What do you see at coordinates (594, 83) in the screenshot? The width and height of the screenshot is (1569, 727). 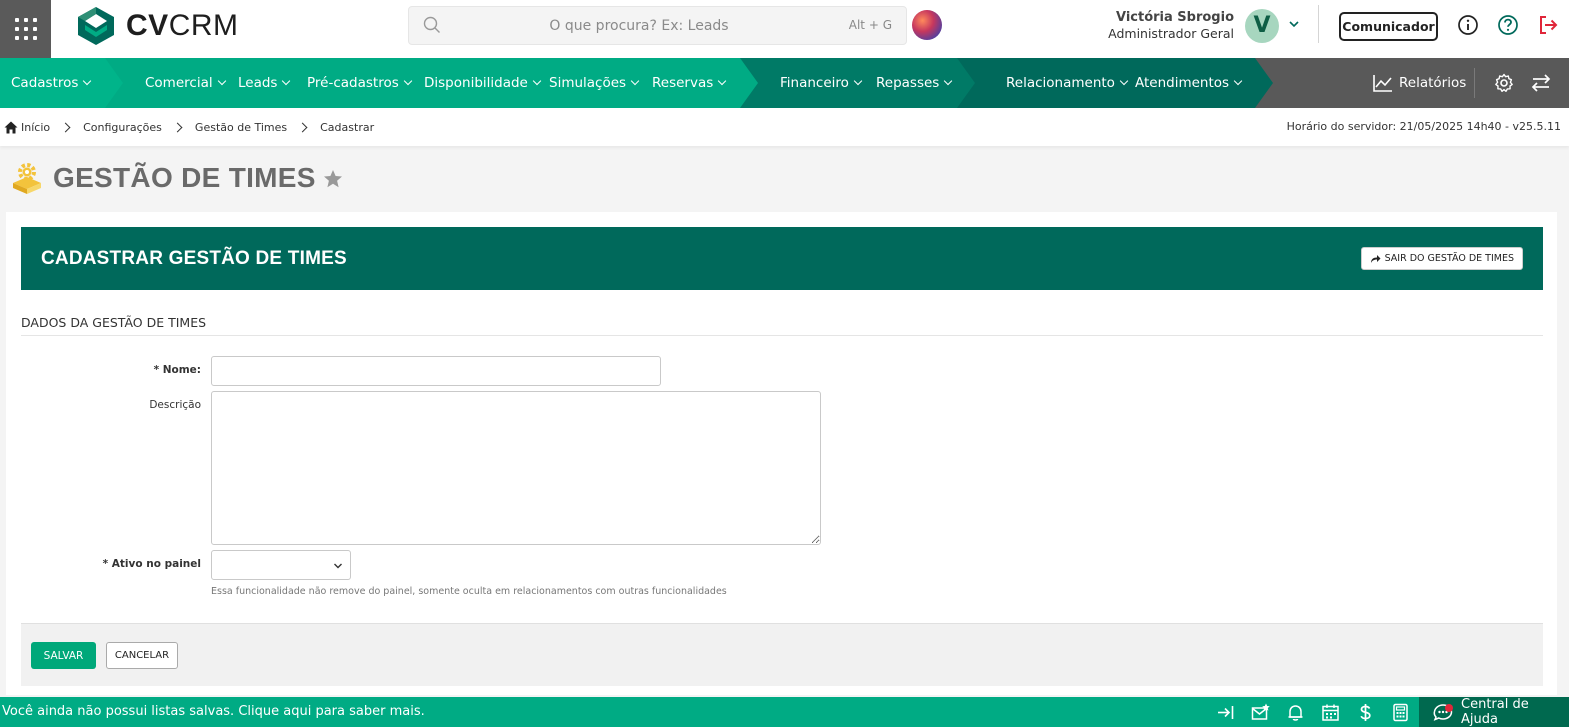 I see `nav-simulacoes: Simulações` at bounding box center [594, 83].